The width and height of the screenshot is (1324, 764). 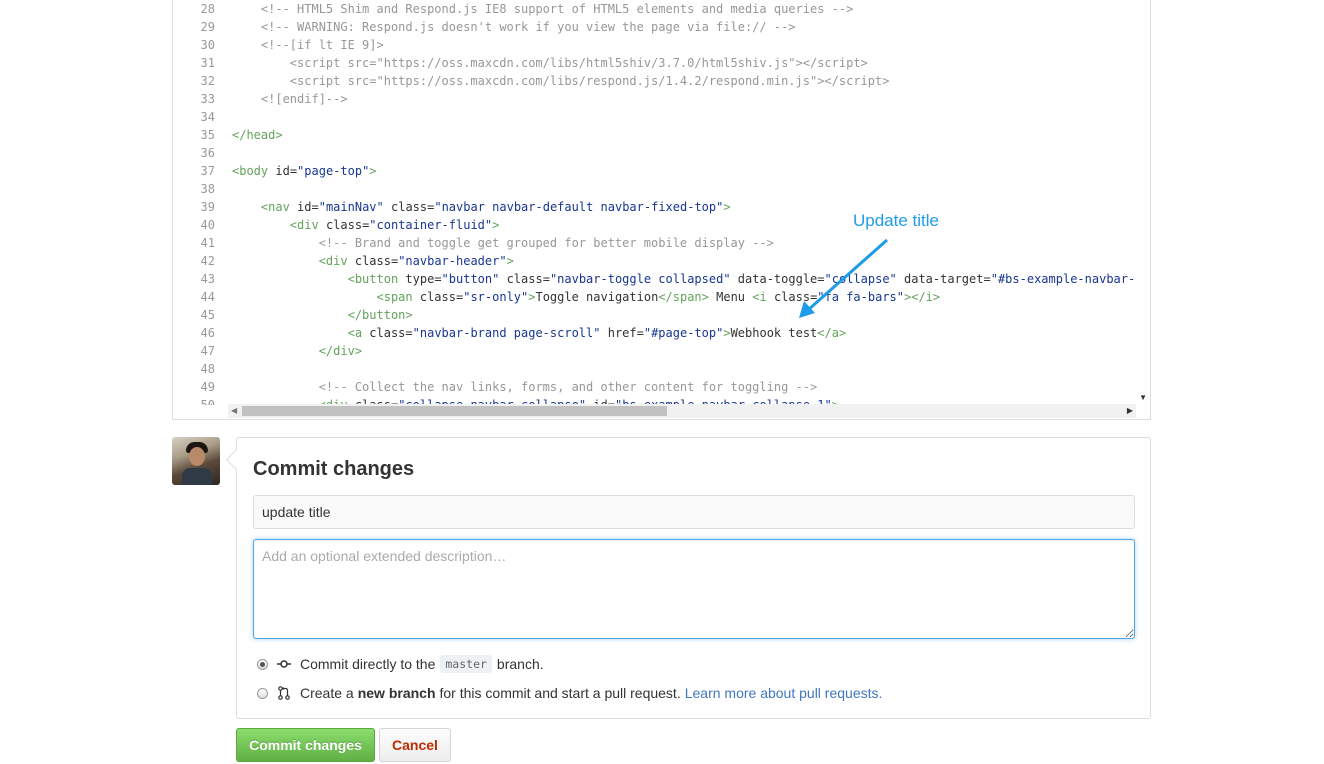 What do you see at coordinates (207, 27) in the screenshot?
I see `line-number: 29` at bounding box center [207, 27].